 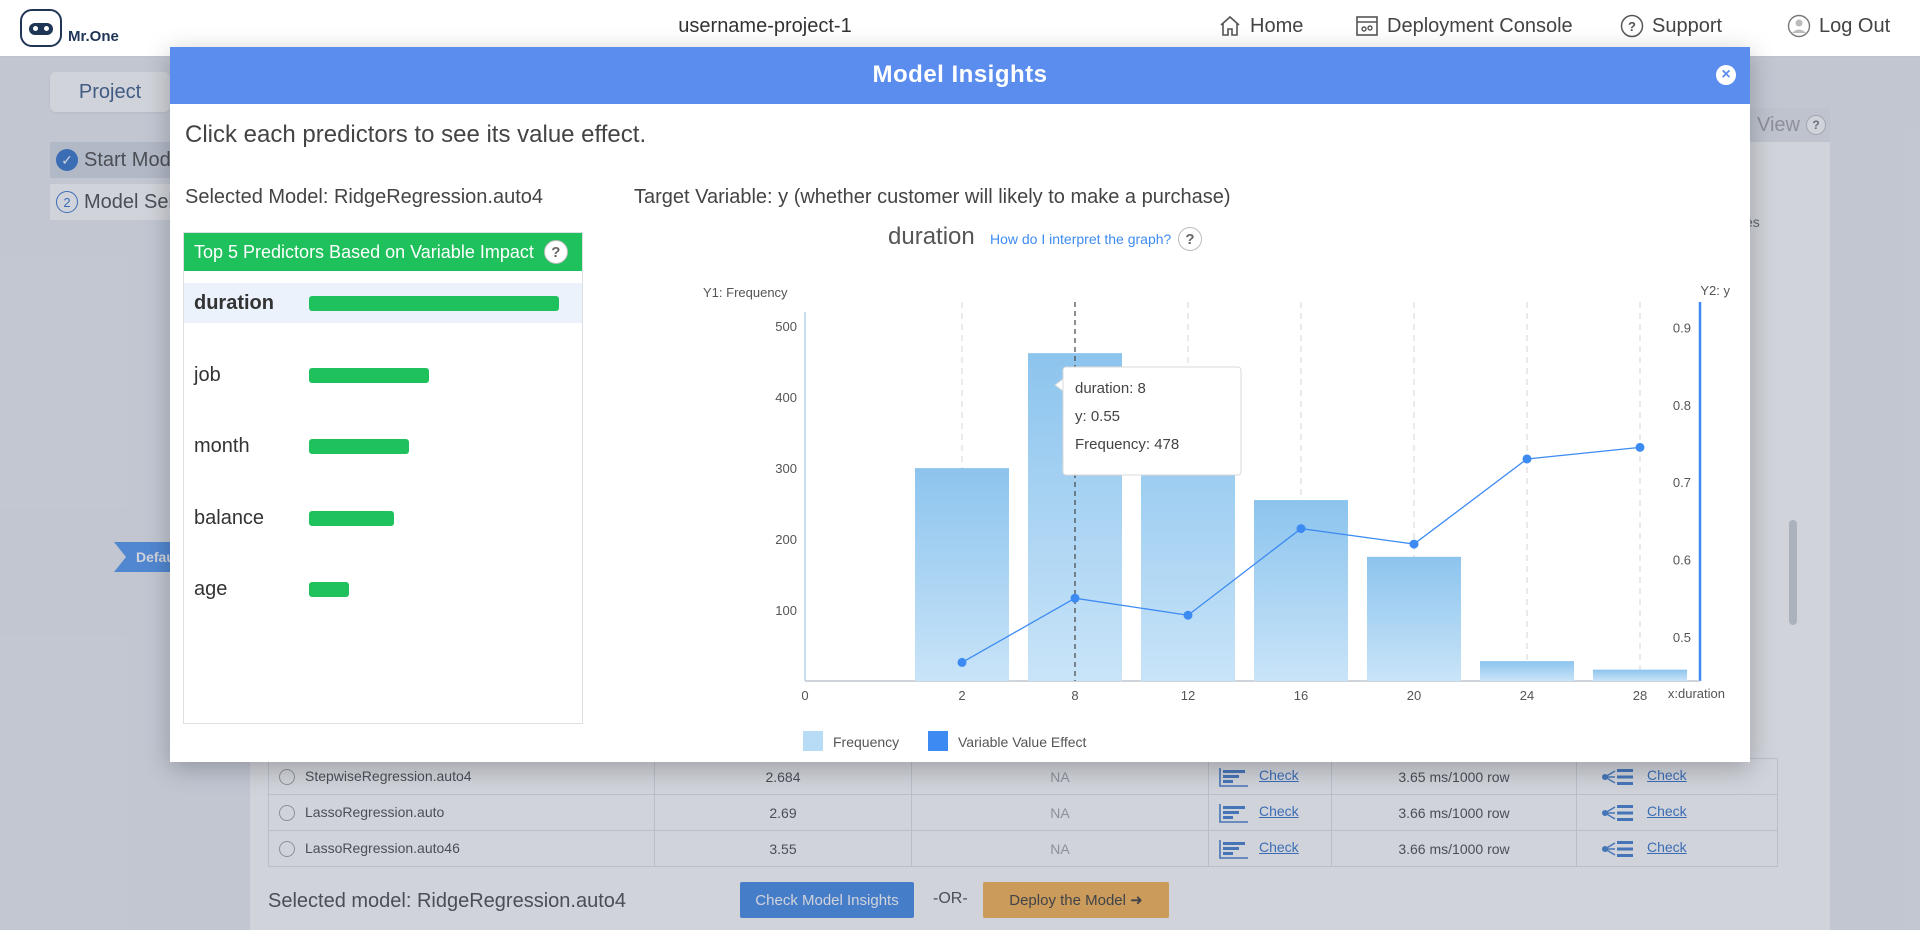 What do you see at coordinates (1527, 695) in the screenshot?
I see `x-tick-label: 24` at bounding box center [1527, 695].